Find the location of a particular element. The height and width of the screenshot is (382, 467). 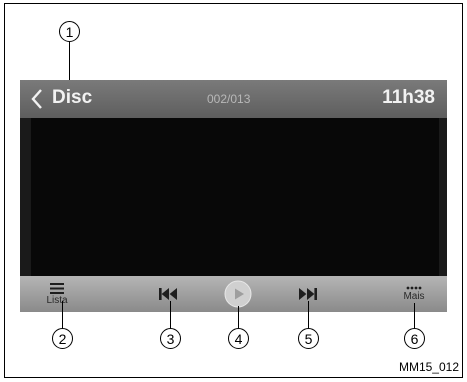

list-button: Lista is located at coordinates (57, 294).